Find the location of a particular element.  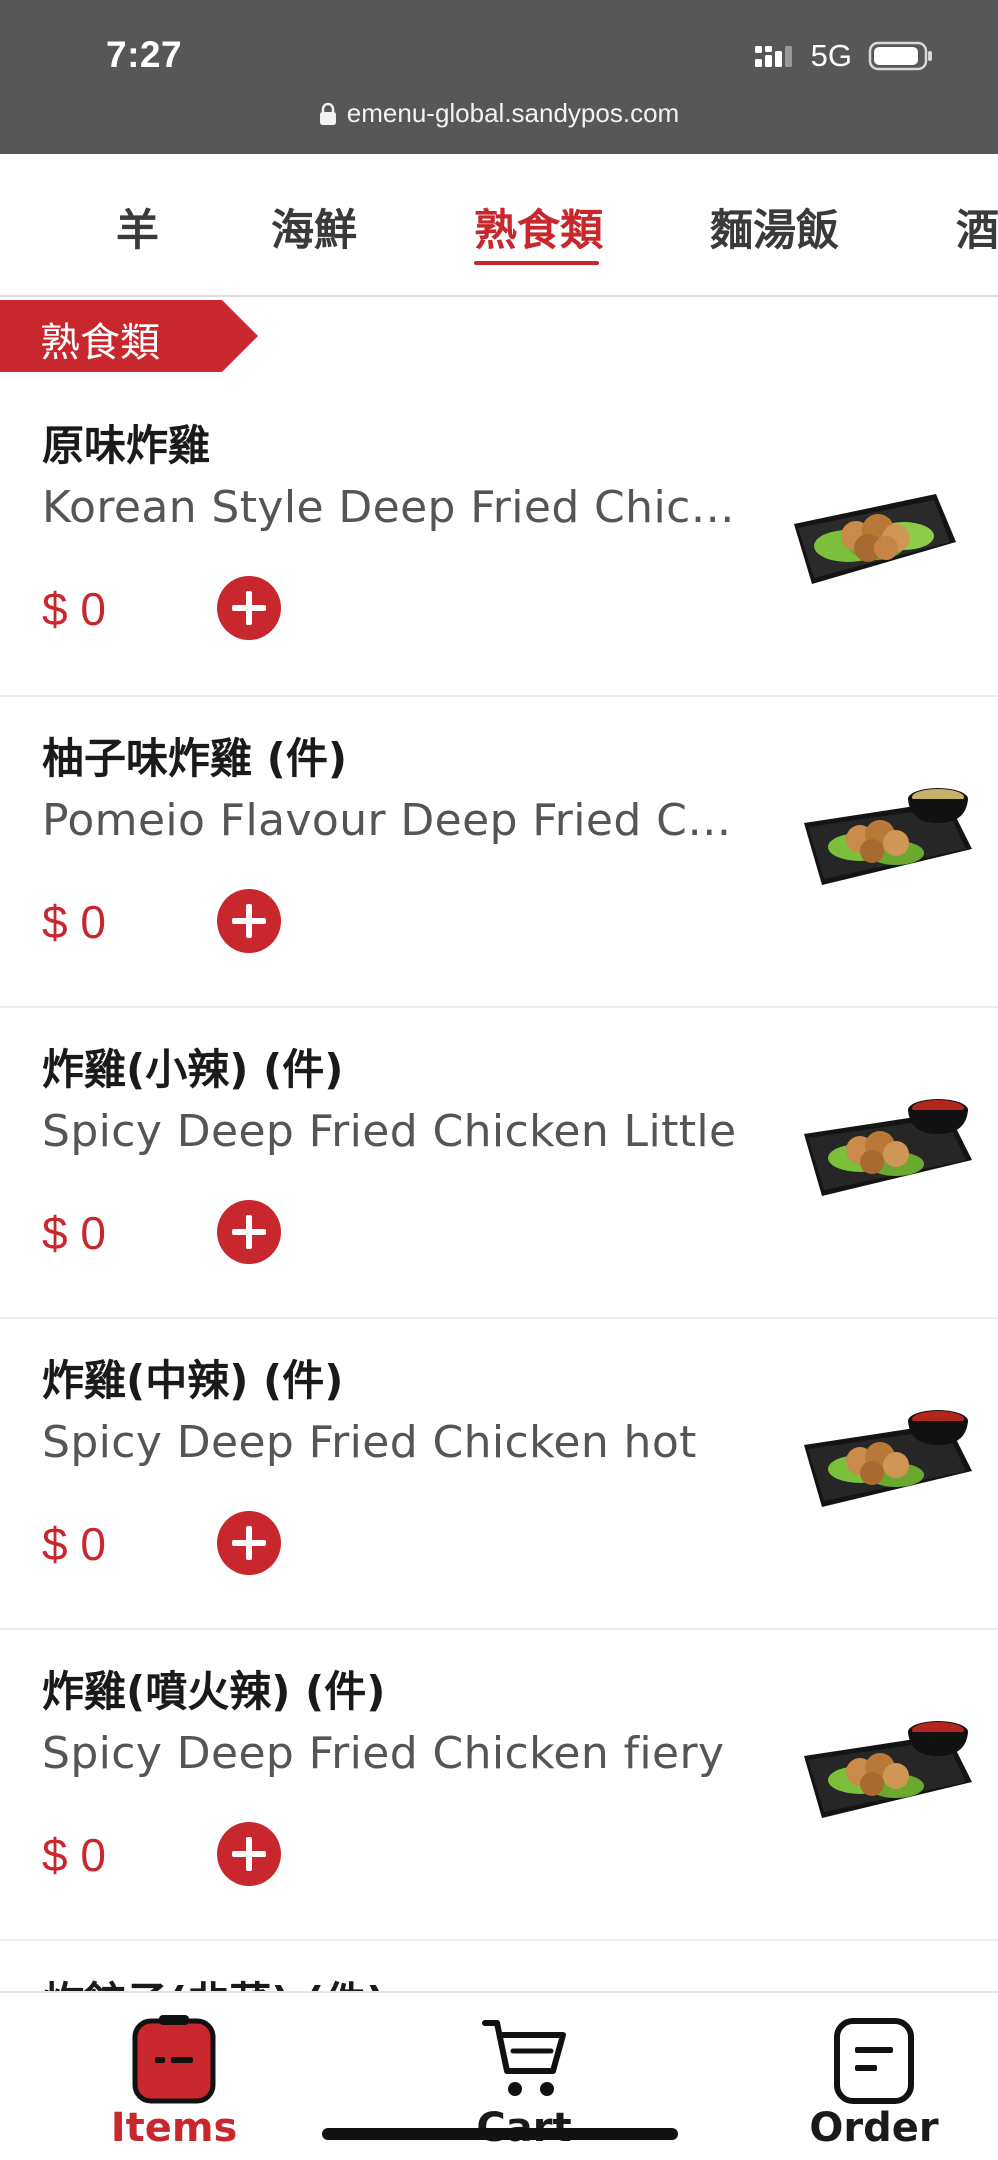

items-icon is located at coordinates (174, 2059).